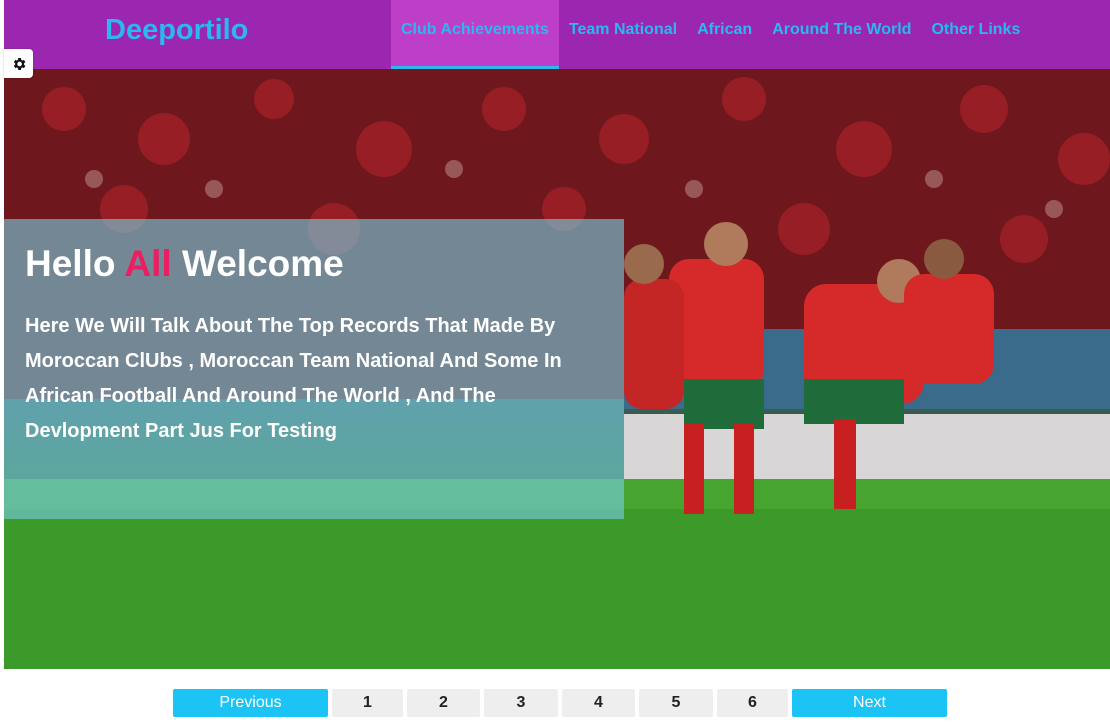  What do you see at coordinates (443, 703) in the screenshot?
I see `page-2-button: 2` at bounding box center [443, 703].